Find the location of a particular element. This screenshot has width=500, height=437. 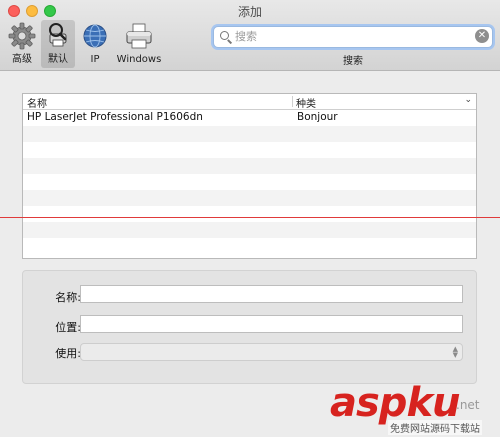

toolbar-advanced-button: 高级 is located at coordinates (22, 44).